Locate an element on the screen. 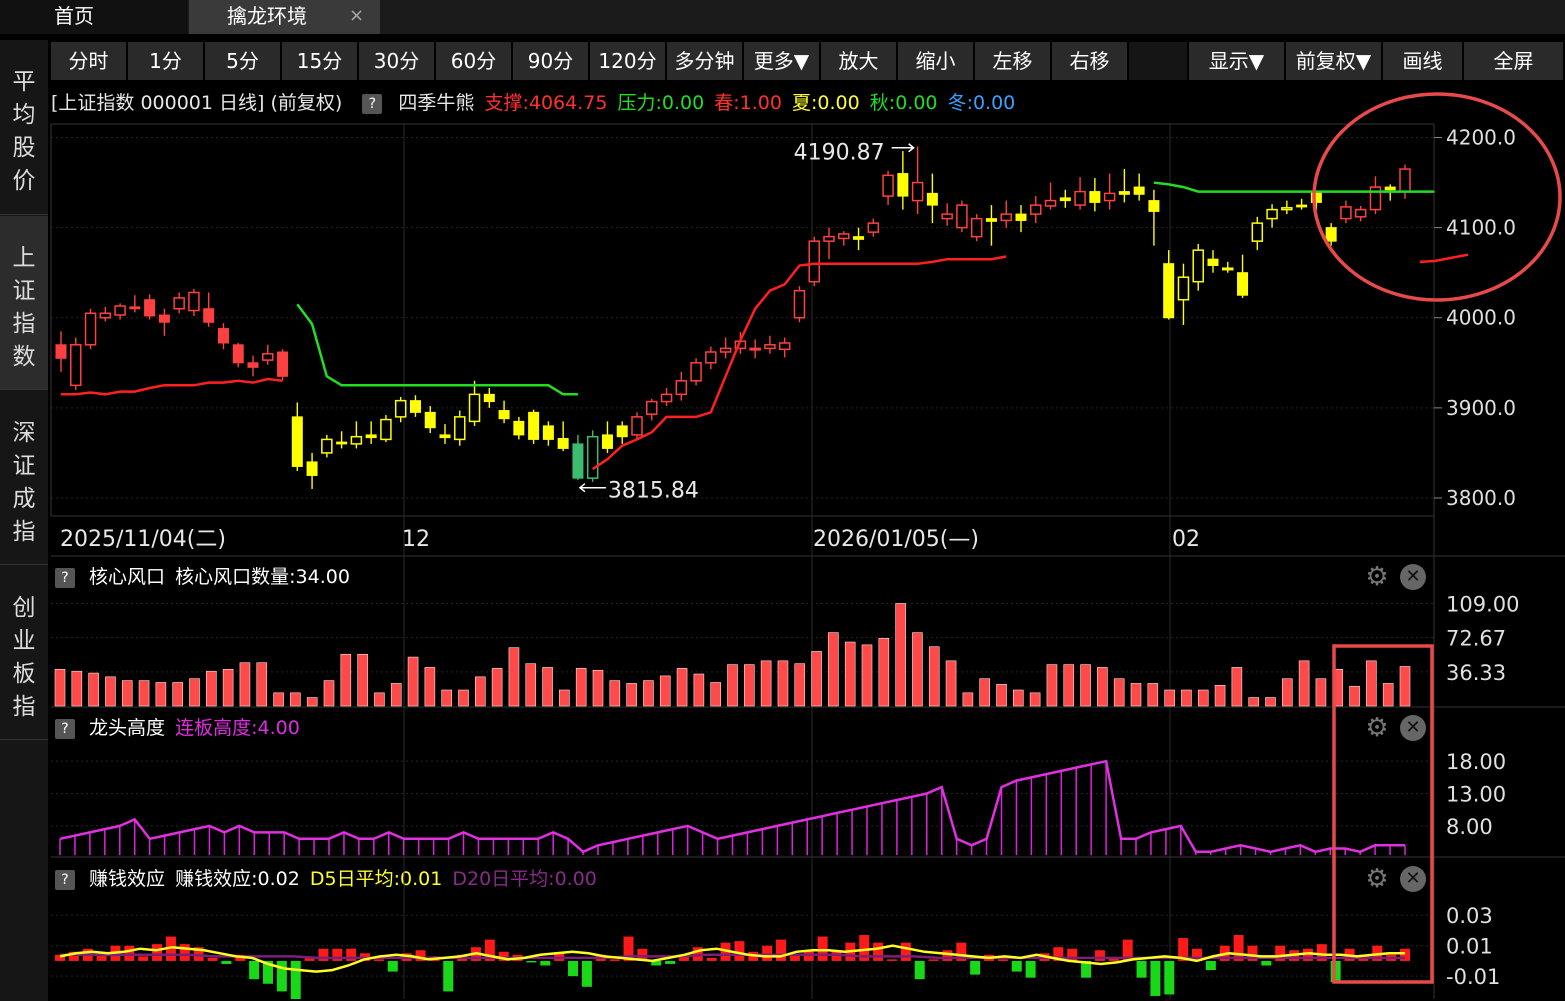 This screenshot has height=1001, width=1565. sidebar-item-0: 平均股价 is located at coordinates (24, 127).